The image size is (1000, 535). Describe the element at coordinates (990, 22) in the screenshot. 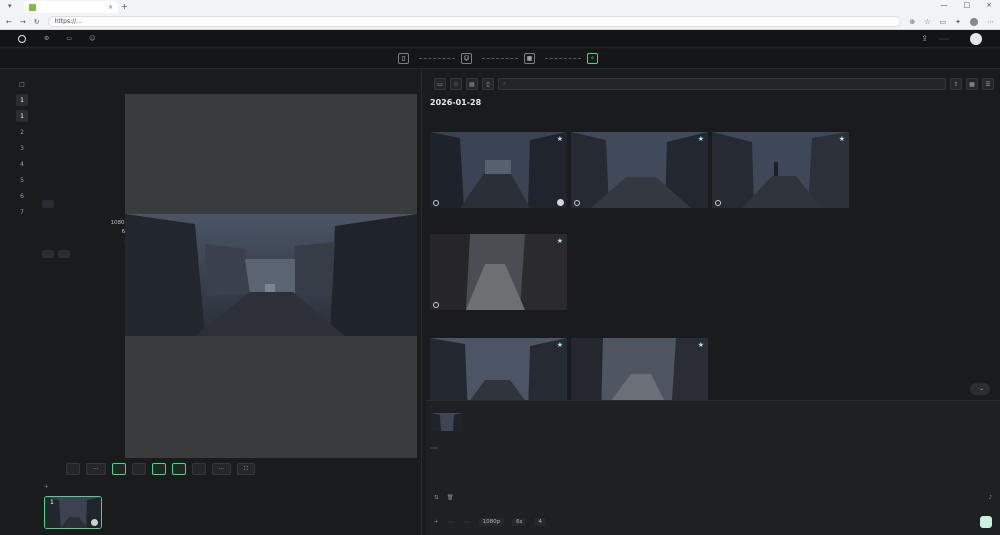

I see `menu-icon: ⋯` at that location.